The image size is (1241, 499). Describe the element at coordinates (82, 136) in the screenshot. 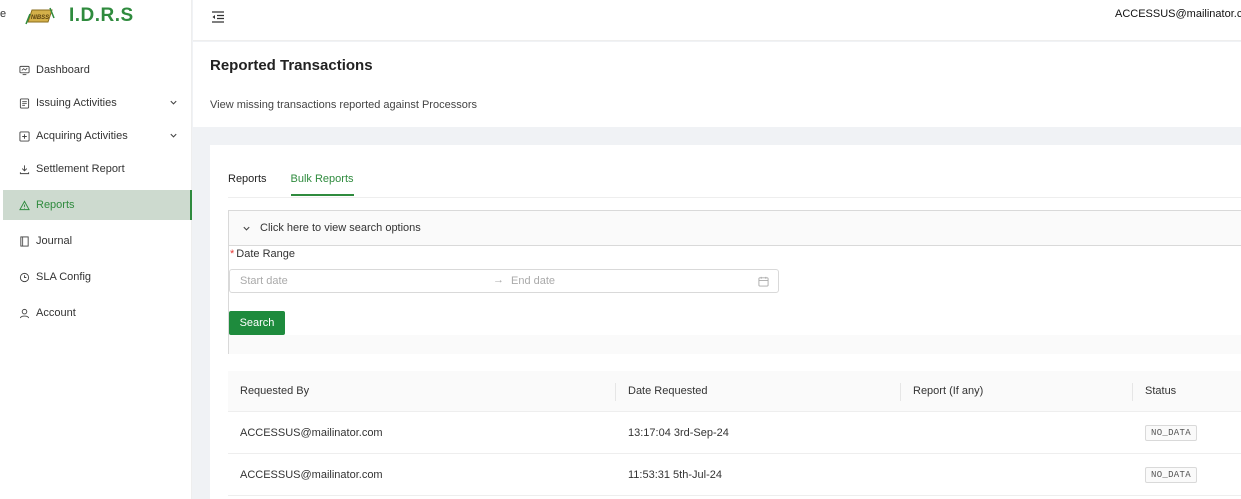

I see `sidebar-item-label: Acquiring Activities` at that location.